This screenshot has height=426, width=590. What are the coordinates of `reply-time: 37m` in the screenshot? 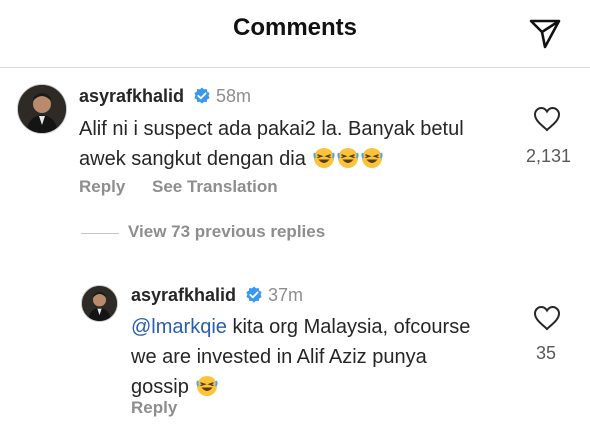 It's located at (286, 295).